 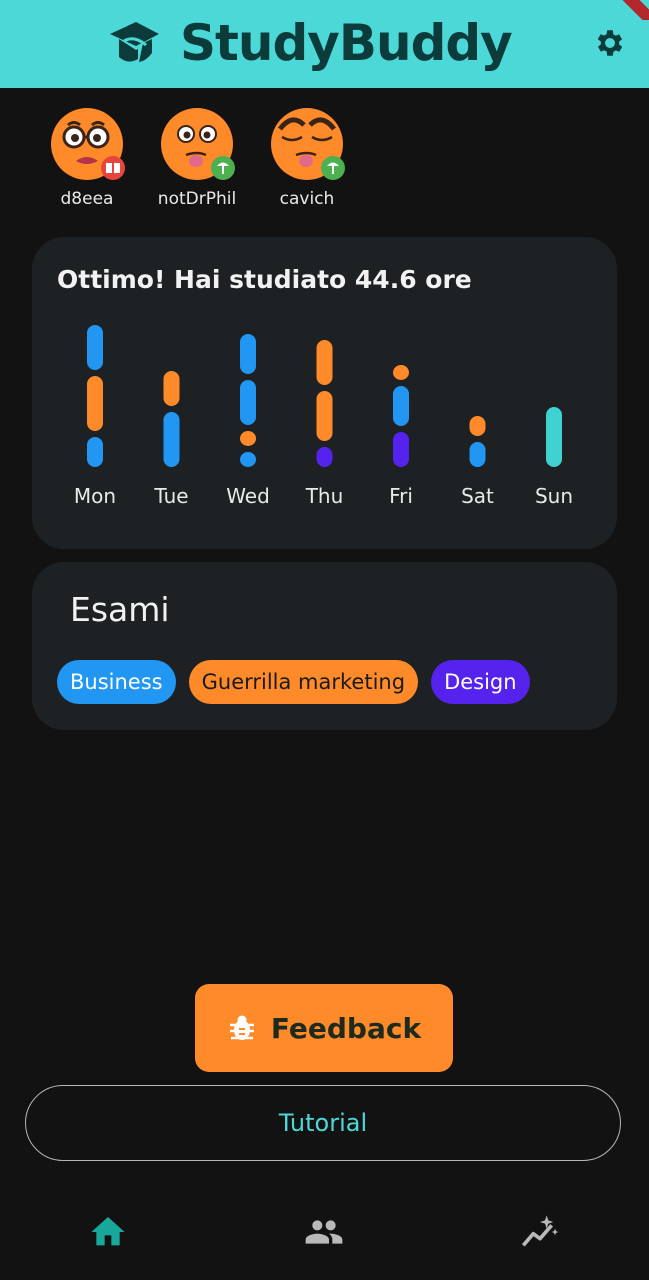 I want to click on tutorial-button: Tutorial, so click(x=323, y=1123).